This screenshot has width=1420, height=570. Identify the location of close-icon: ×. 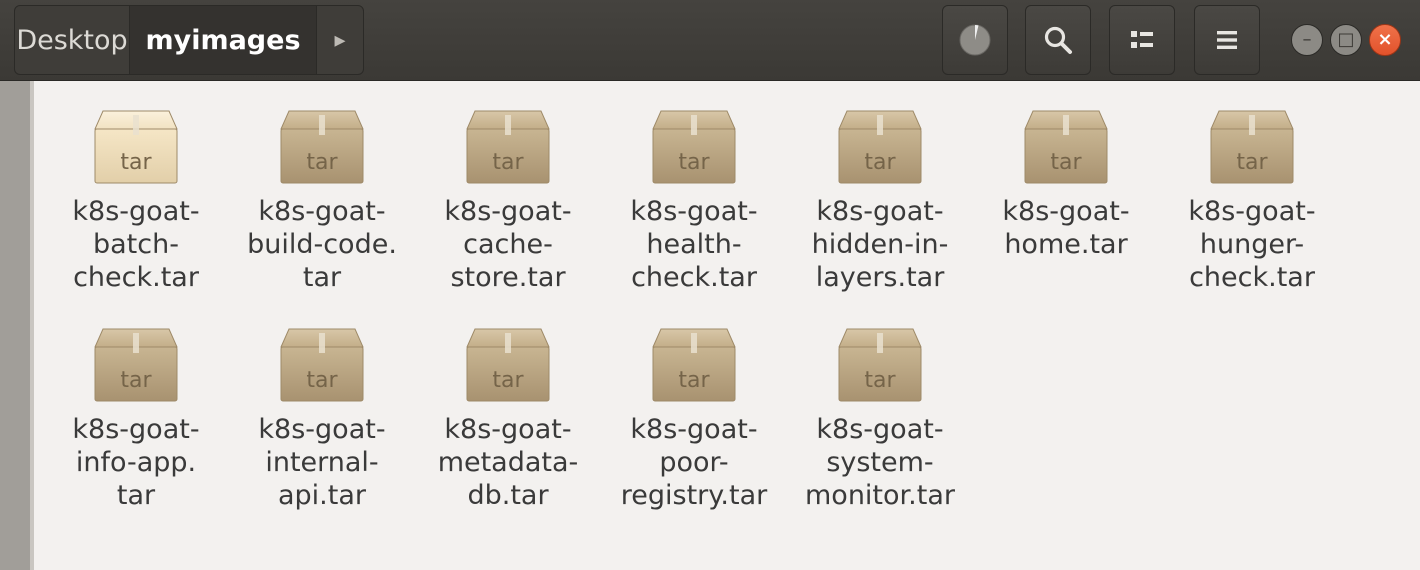
(1385, 39).